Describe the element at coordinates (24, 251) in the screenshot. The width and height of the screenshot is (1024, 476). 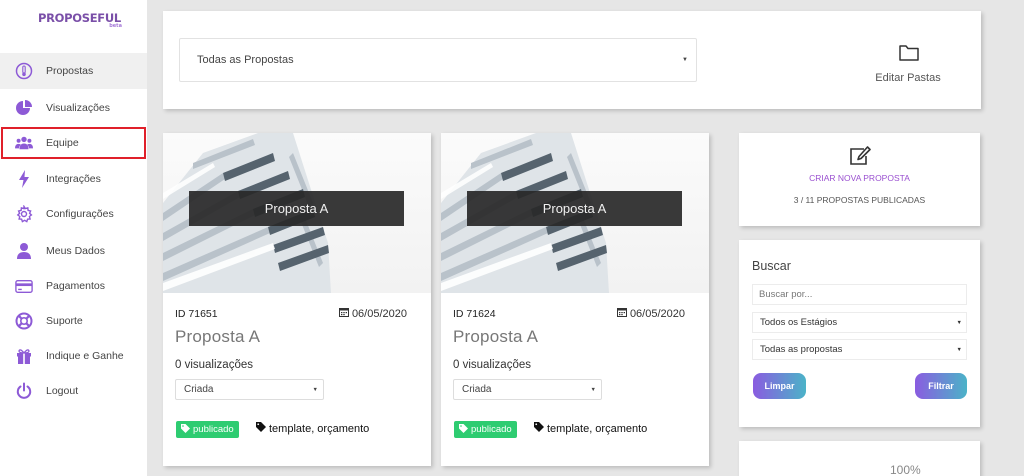
I see `user-icon` at that location.